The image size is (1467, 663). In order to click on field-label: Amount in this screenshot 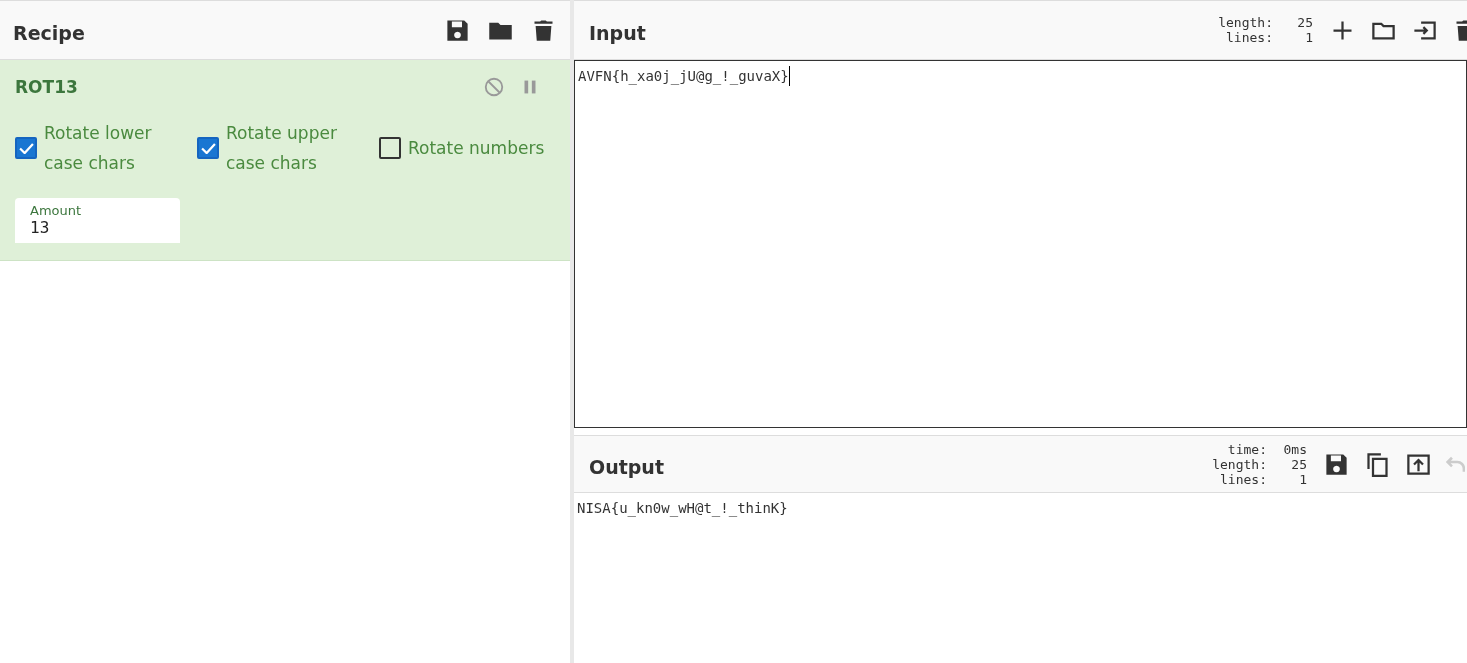, I will do `click(56, 210)`.